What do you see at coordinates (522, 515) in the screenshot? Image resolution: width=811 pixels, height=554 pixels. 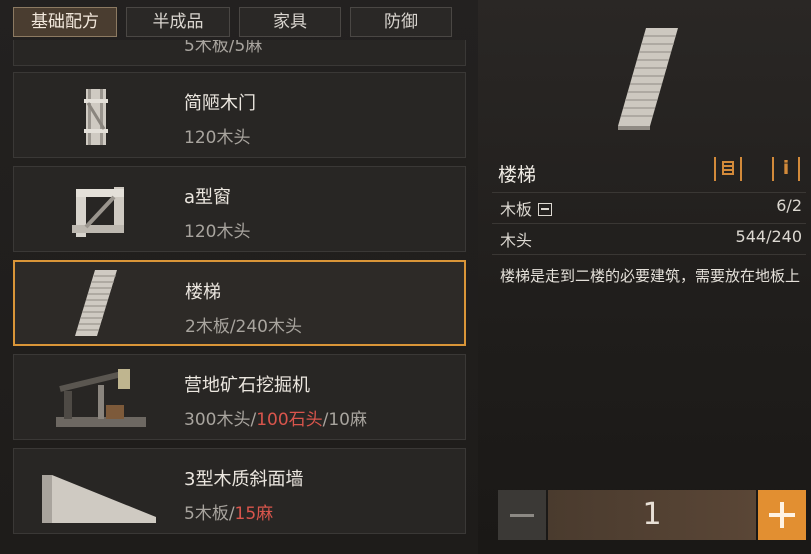 I see `minus-icon` at bounding box center [522, 515].